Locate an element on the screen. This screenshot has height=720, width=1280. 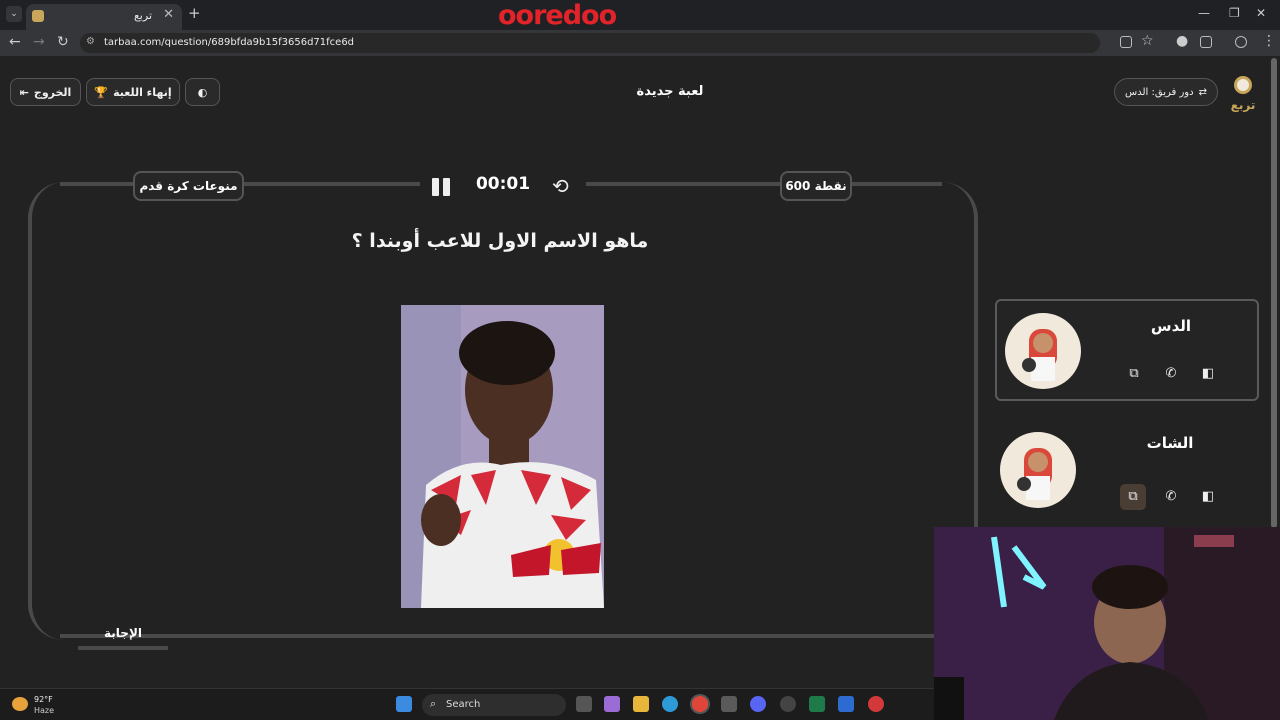
reload-icon: ↻ is located at coordinates (63, 42).